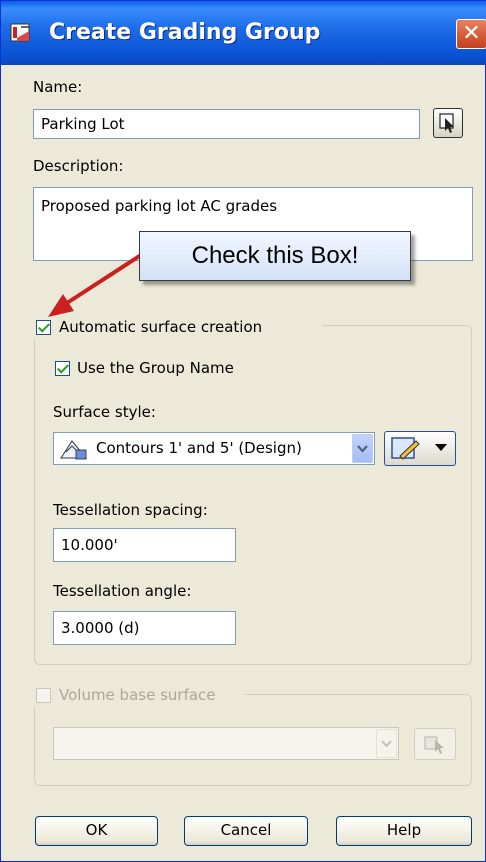  Describe the element at coordinates (96, 831) in the screenshot. I see `ok-button: OK` at that location.